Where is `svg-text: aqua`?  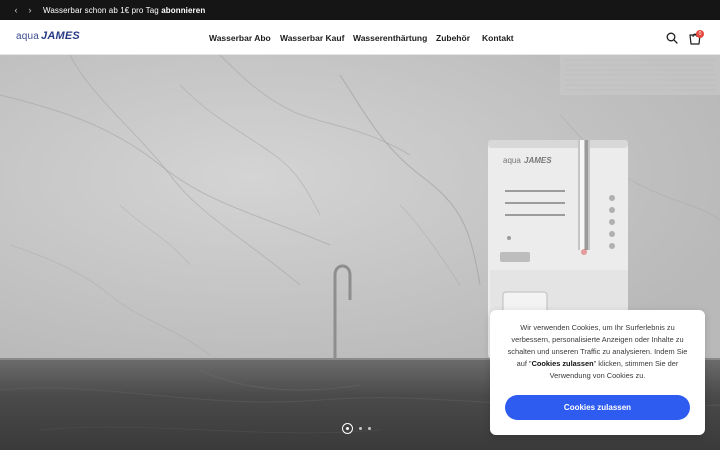 svg-text: aqua is located at coordinates (512, 160).